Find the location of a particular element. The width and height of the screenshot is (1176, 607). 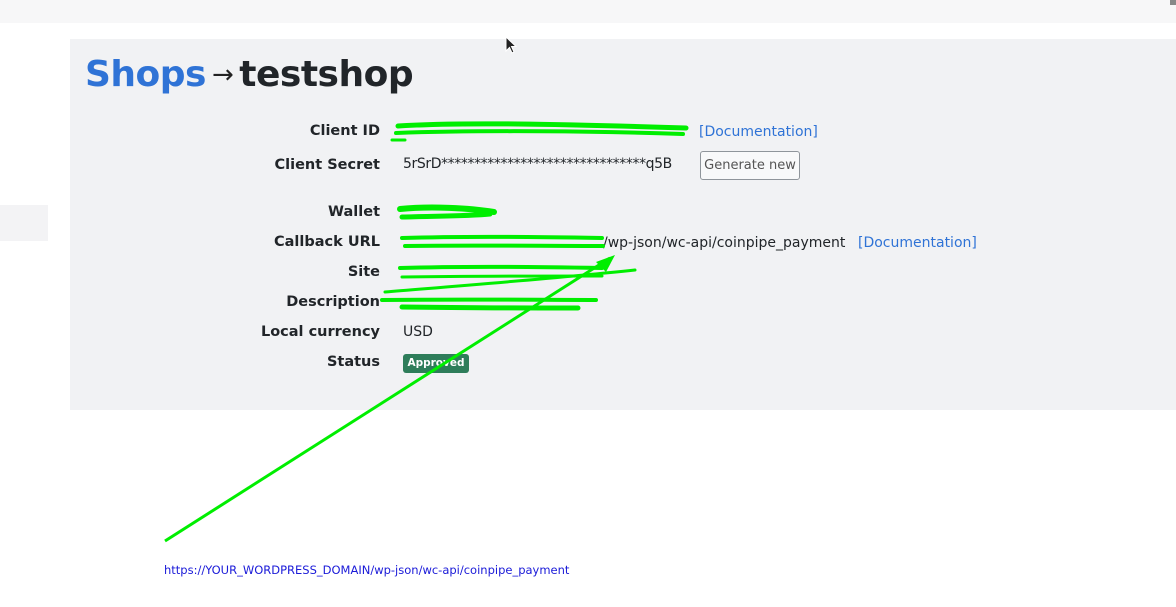

wallet-label: Wallet is located at coordinates (354, 212).